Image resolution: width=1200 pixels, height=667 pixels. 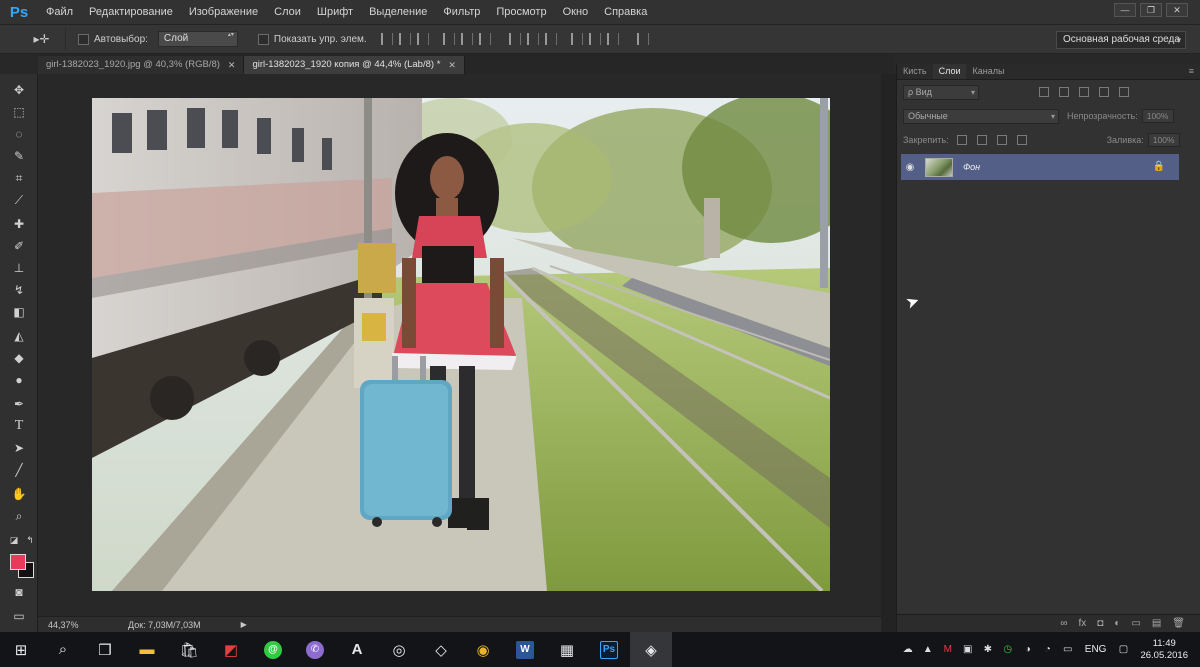 What do you see at coordinates (466, 39) in the screenshot?
I see `align-hcenter-icon` at bounding box center [466, 39].